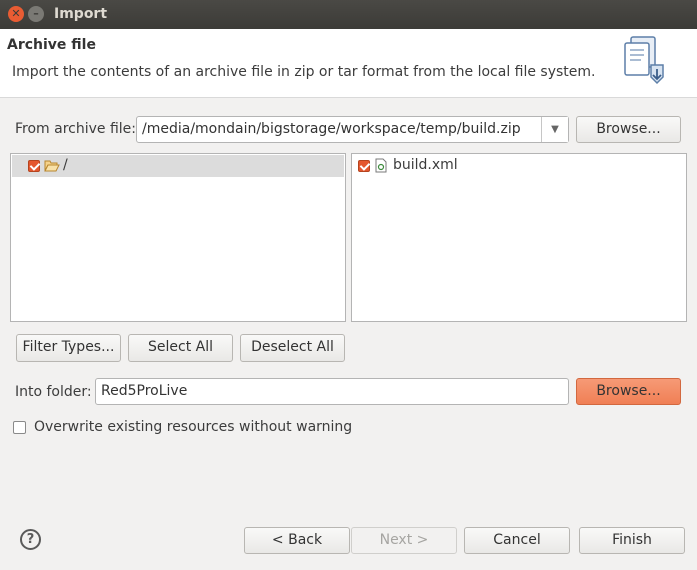  I want to click on overwrite-checkbox, so click(19, 427).